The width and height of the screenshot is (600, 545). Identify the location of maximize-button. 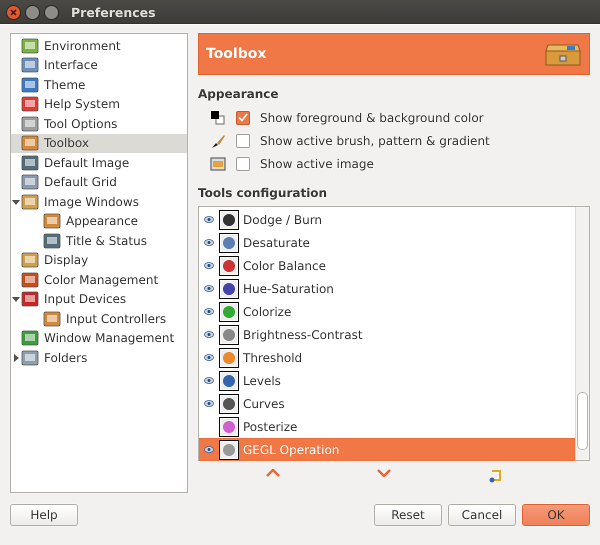
(51, 12).